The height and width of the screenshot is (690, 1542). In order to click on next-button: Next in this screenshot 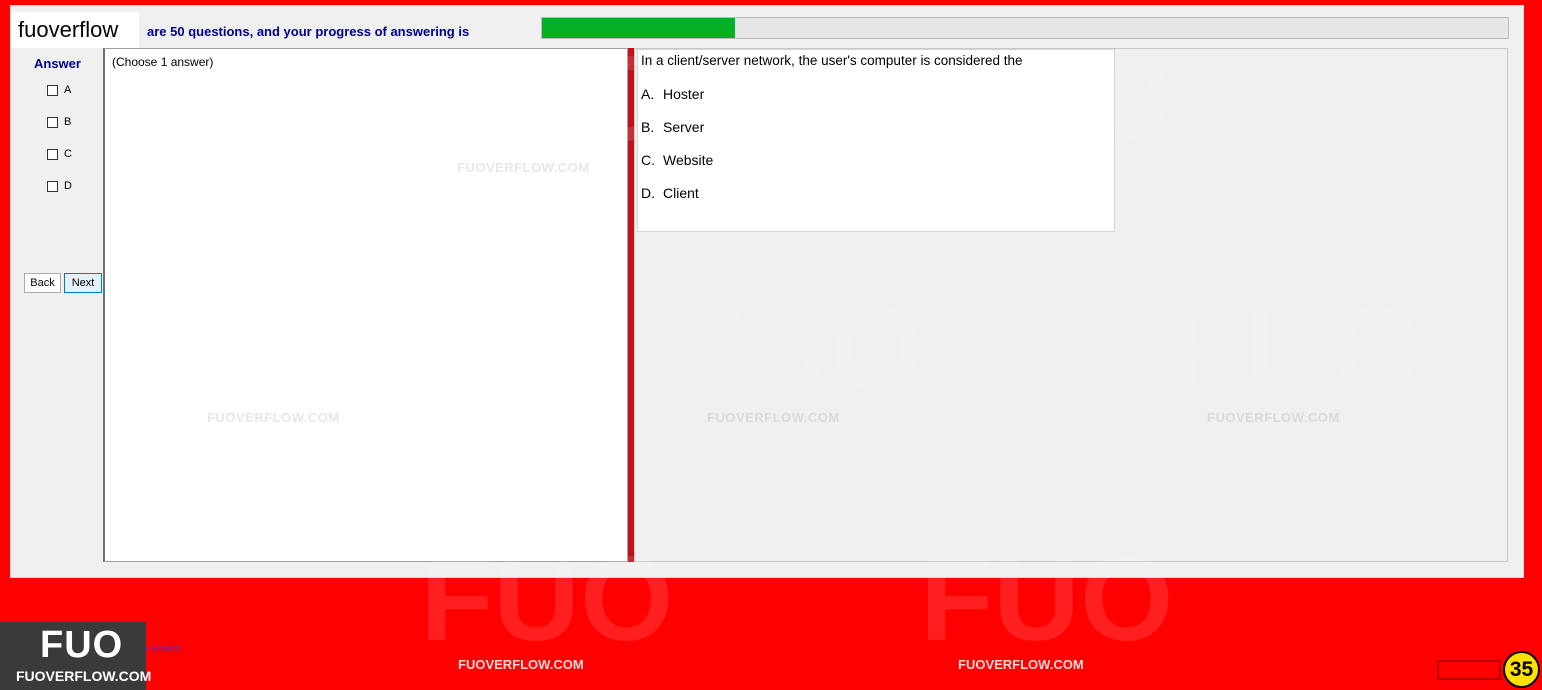, I will do `click(83, 283)`.